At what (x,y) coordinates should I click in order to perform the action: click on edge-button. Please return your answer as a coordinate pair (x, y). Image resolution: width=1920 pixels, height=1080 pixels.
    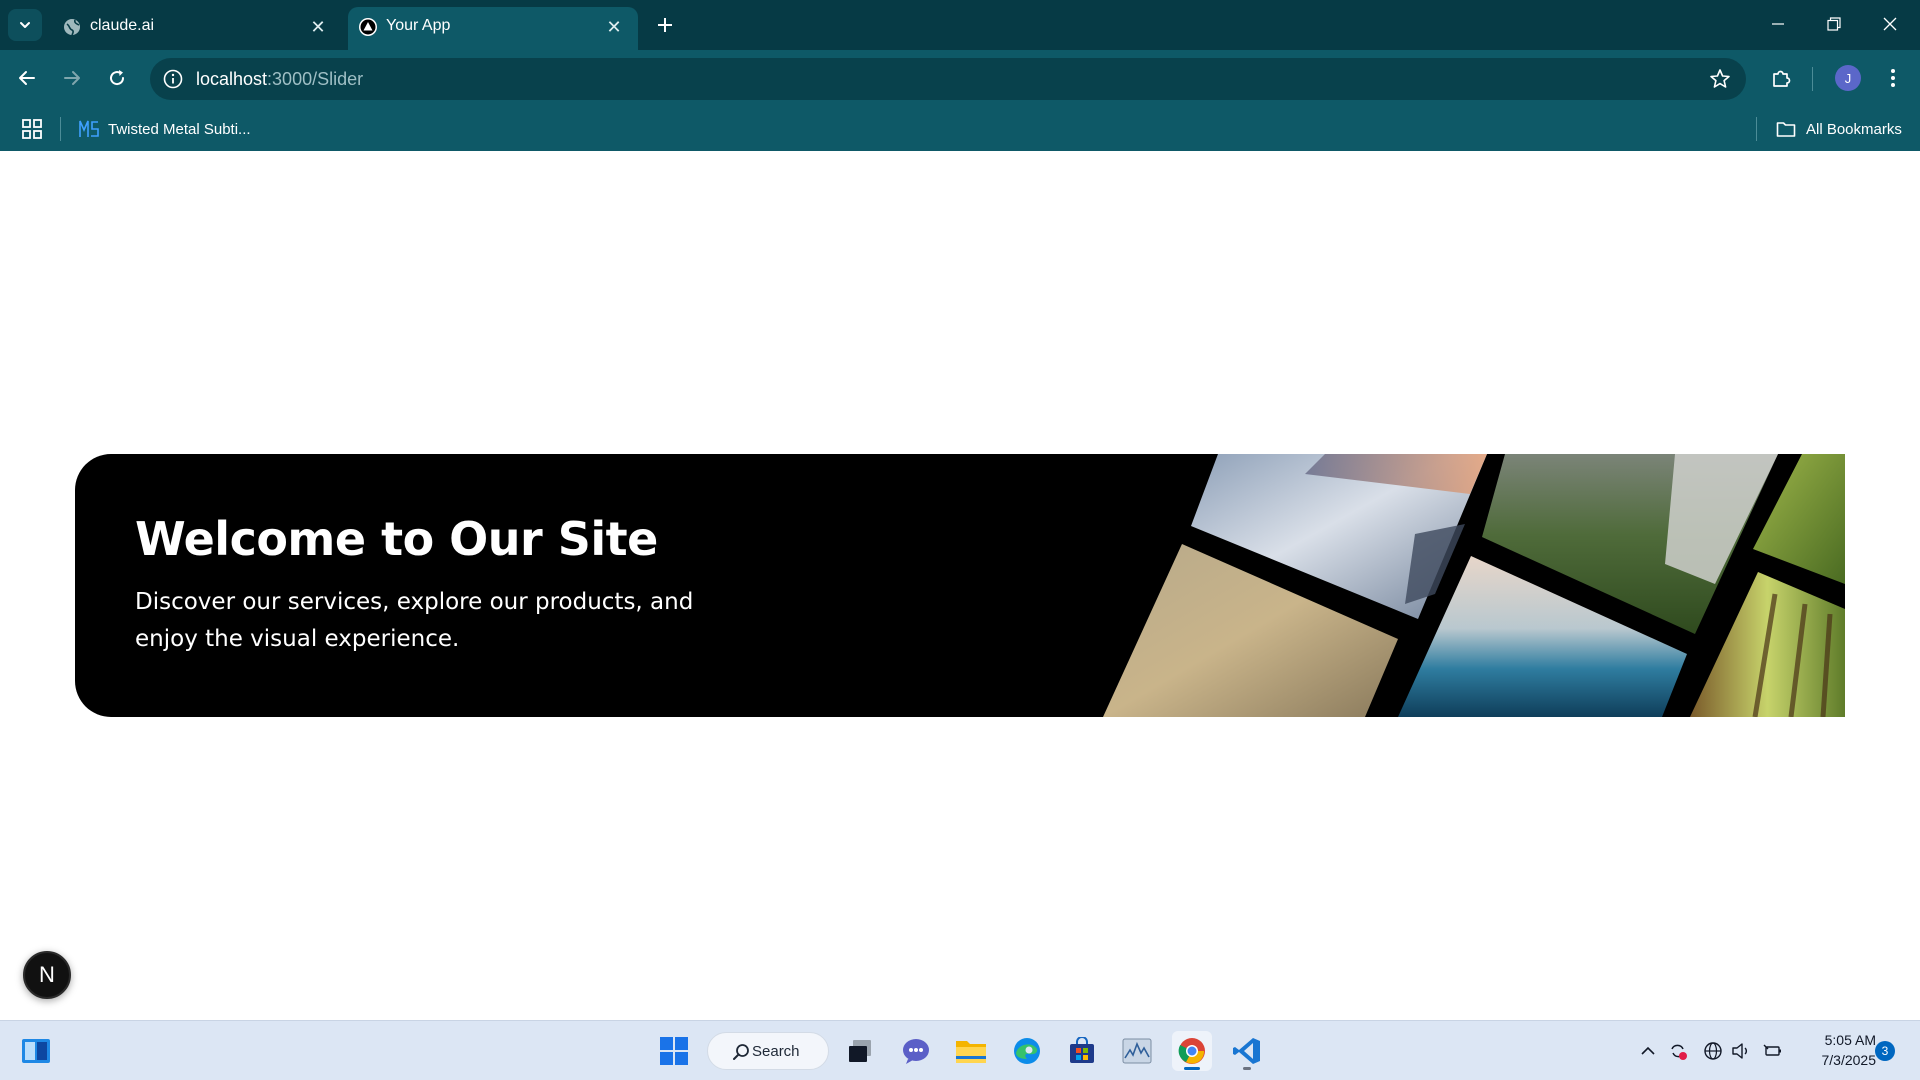
    Looking at the image, I should click on (1027, 1051).